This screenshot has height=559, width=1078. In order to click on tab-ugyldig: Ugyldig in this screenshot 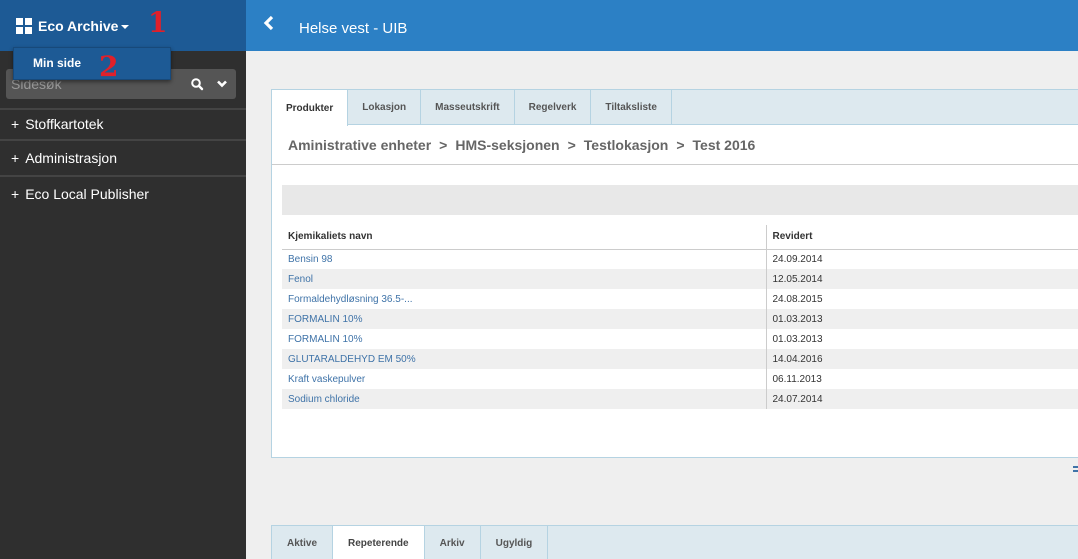, I will do `click(515, 542)`.